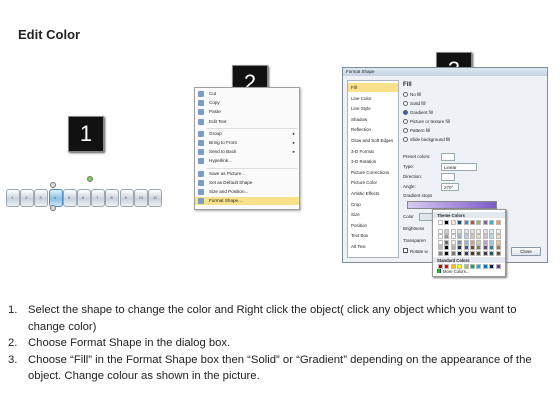  Describe the element at coordinates (414, 104) in the screenshot. I see `fill-option-radio: Solid fill` at that location.